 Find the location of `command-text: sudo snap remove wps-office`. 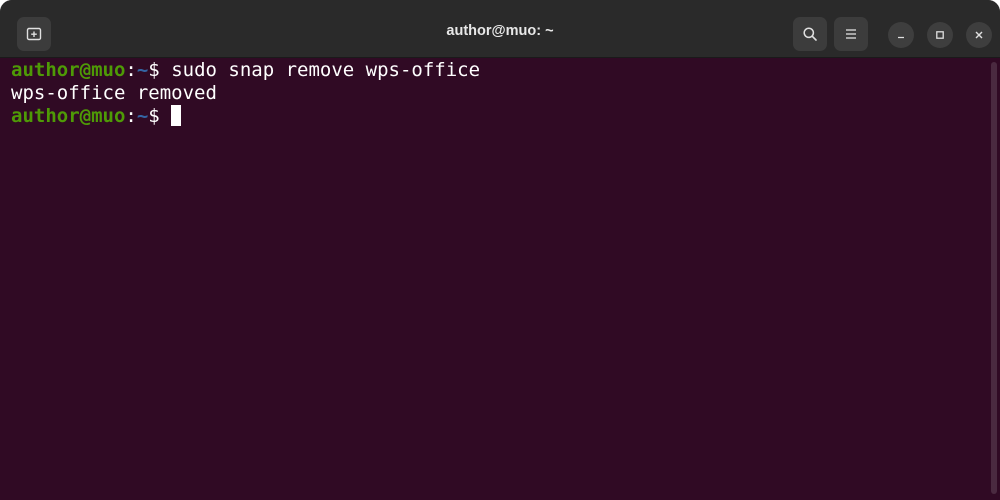

command-text: sudo snap remove wps-office is located at coordinates (326, 70).